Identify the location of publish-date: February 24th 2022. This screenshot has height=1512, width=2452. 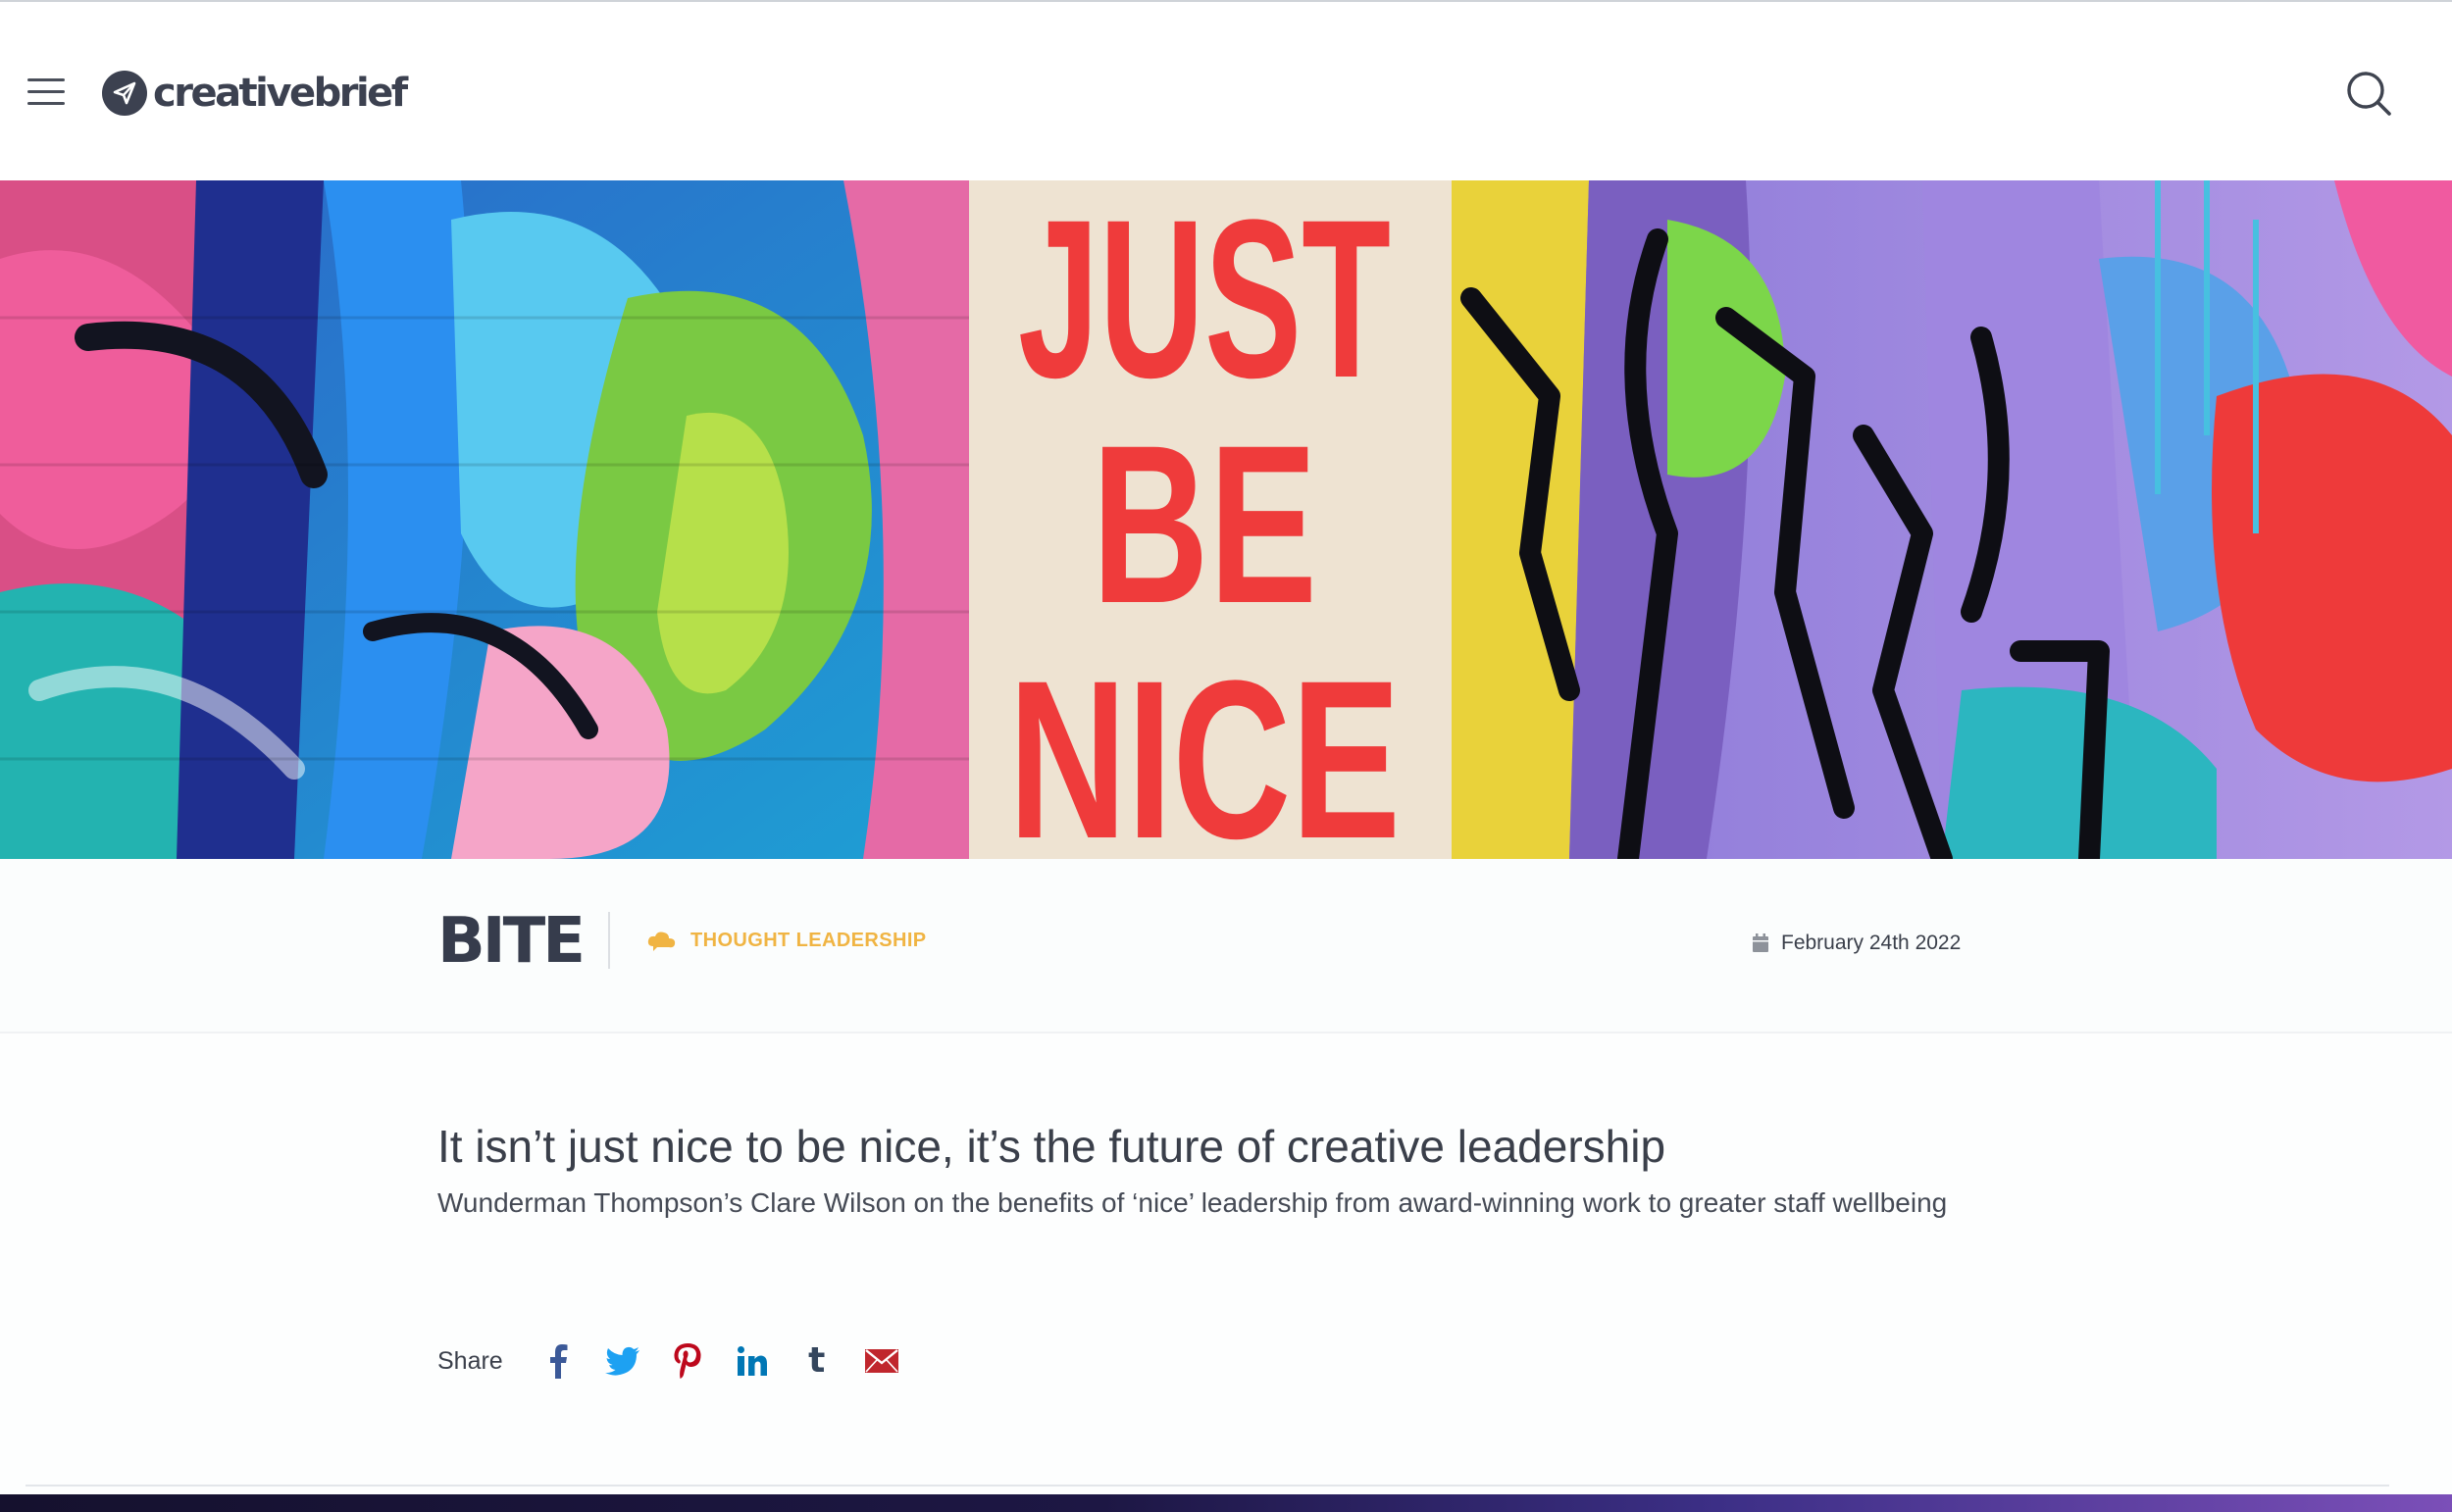
(1856, 943).